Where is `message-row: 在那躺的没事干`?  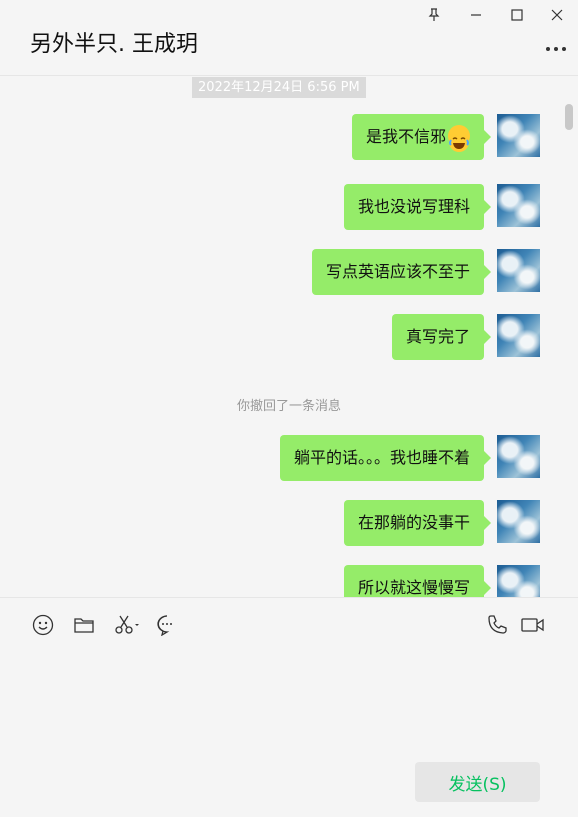 message-row: 在那躺的没事干 is located at coordinates (441, 523).